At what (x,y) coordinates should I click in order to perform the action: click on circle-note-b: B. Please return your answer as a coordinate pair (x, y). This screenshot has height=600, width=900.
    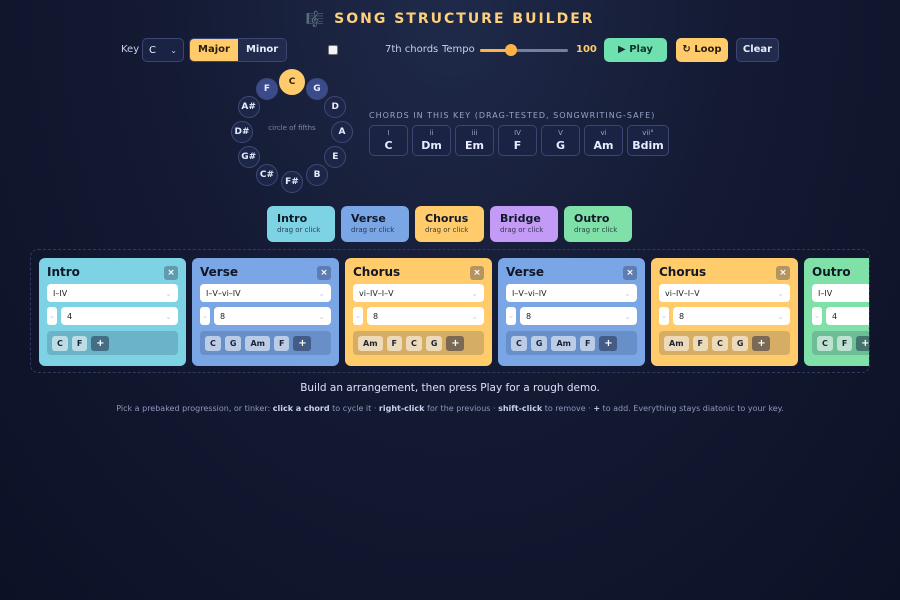
    Looking at the image, I should click on (317, 175).